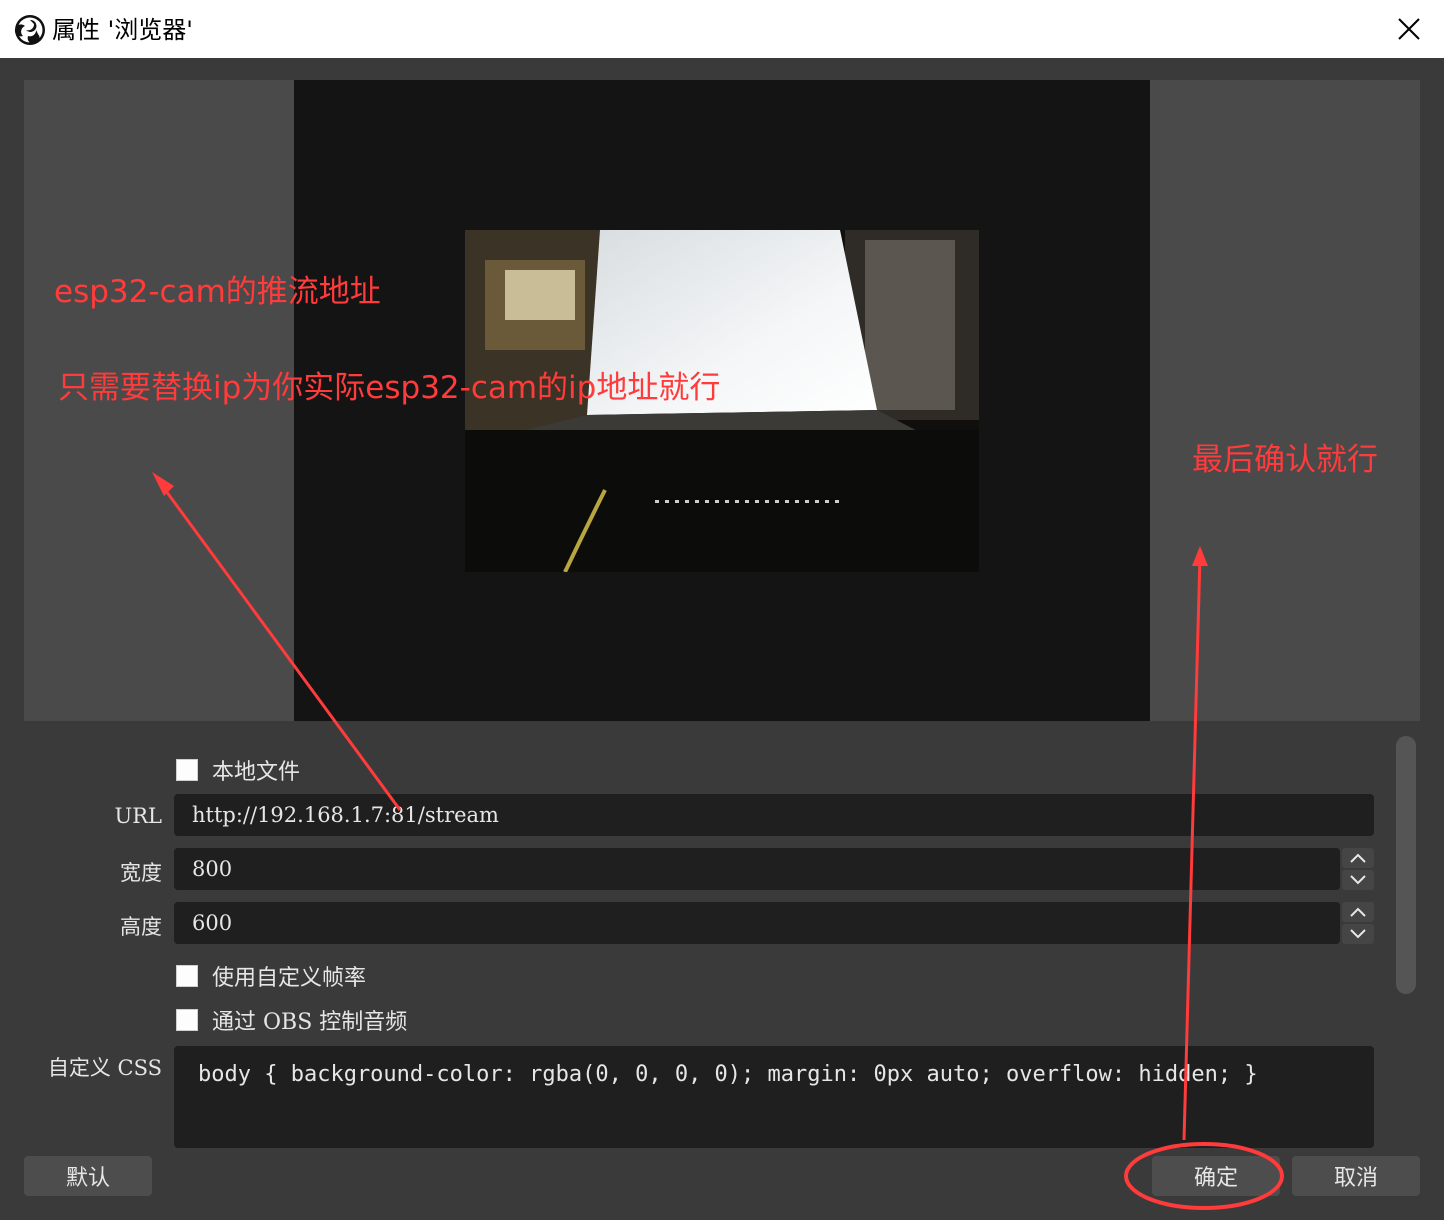 This screenshot has width=1444, height=1220. What do you see at coordinates (256, 772) in the screenshot?
I see `local-file-label: 本地文件` at bounding box center [256, 772].